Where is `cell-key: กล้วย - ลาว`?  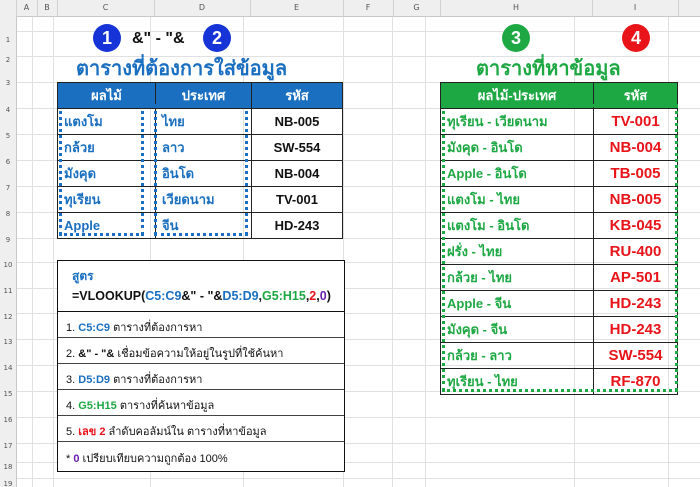
cell-key: กล้วย - ลาว is located at coordinates (517, 355).